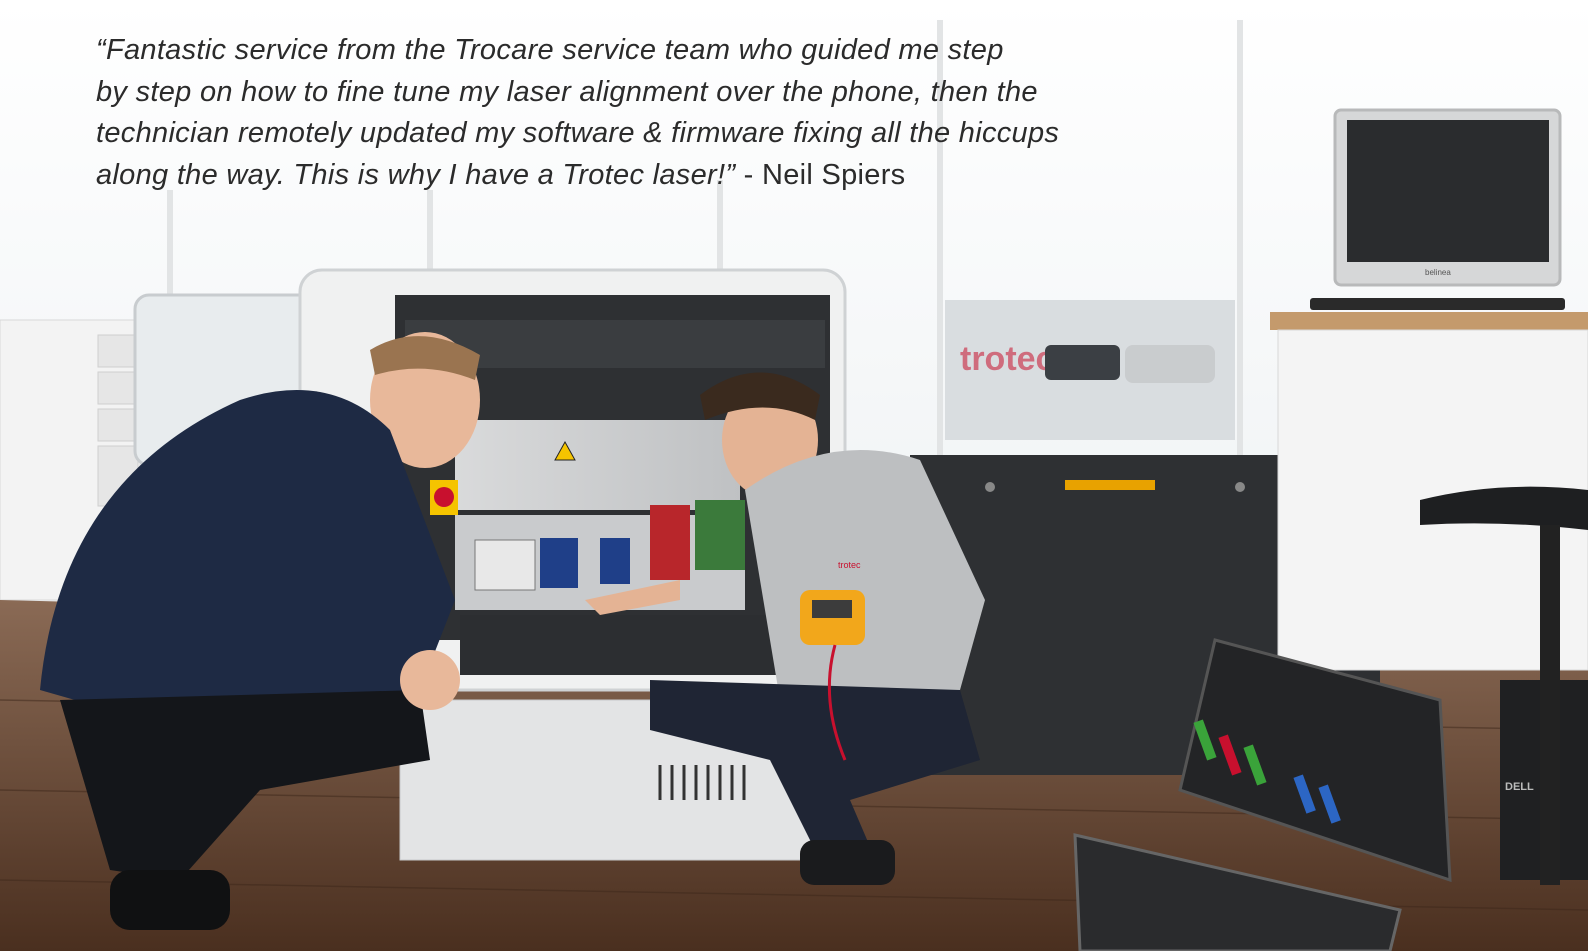 This screenshot has width=1588, height=951. I want to click on warning-label, so click(1110, 485).